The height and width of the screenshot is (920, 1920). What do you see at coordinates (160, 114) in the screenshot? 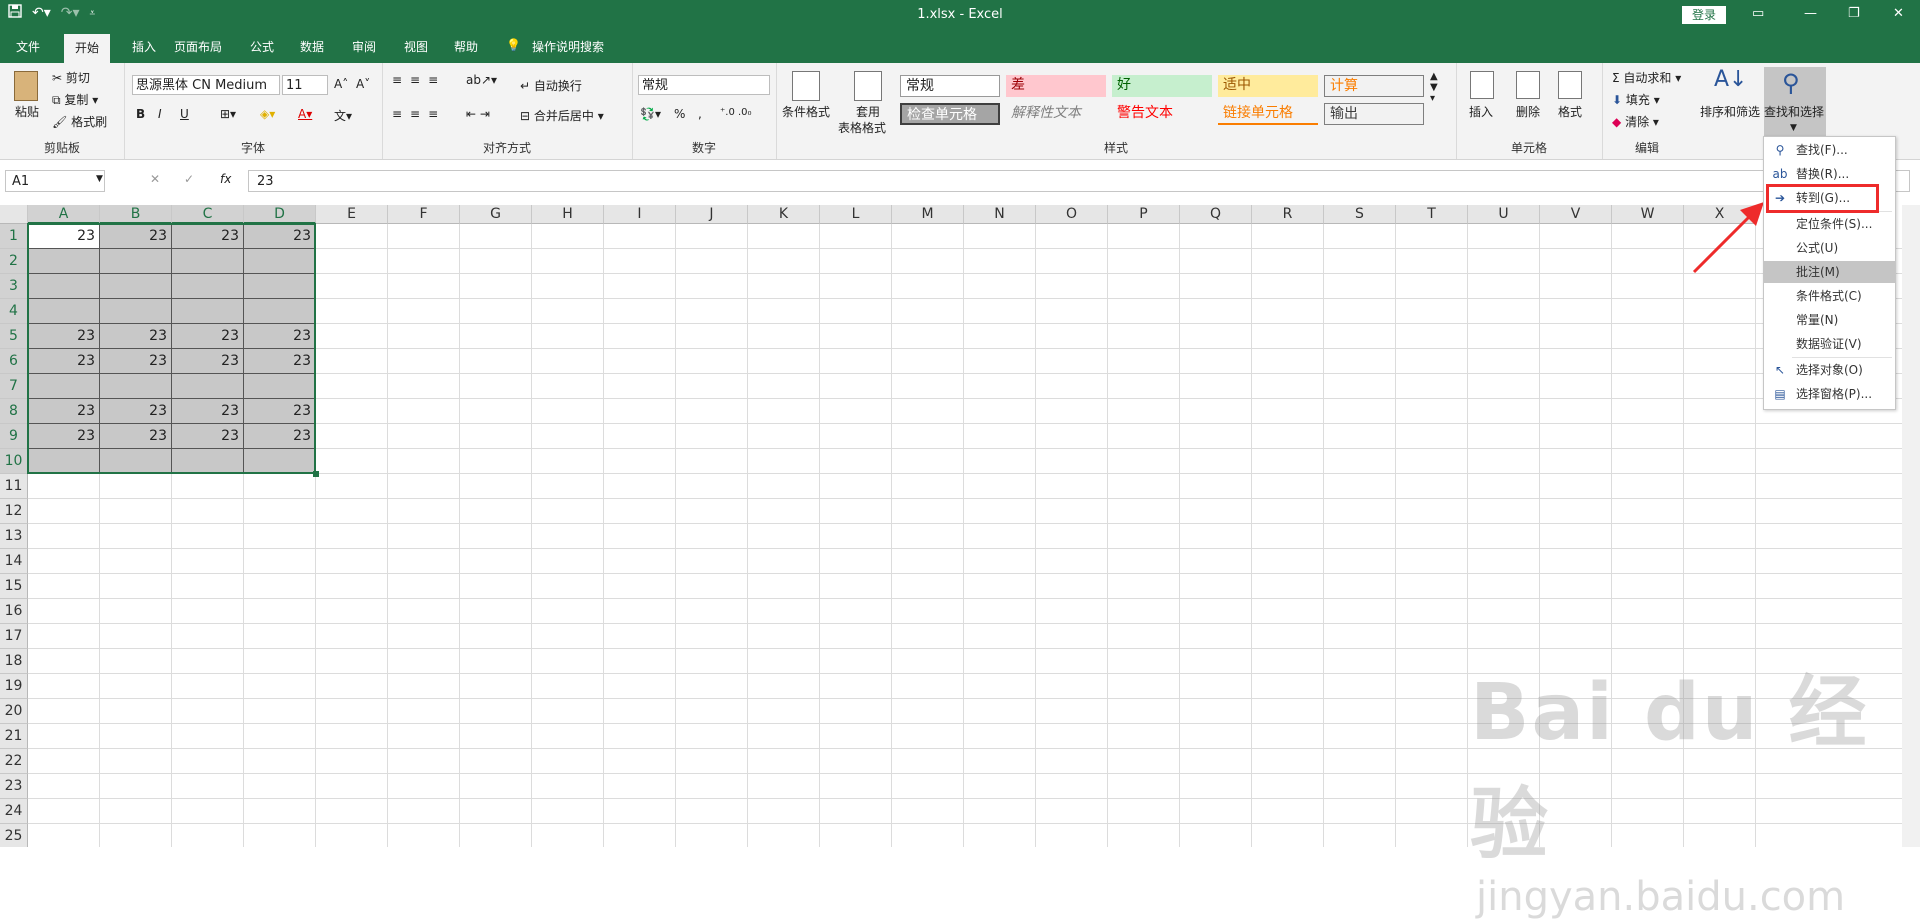
I see `italic-button: I` at bounding box center [160, 114].